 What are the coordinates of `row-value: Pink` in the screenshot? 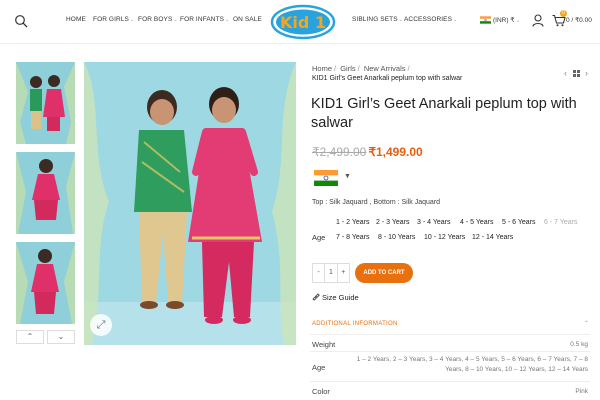 It's located at (581, 391).